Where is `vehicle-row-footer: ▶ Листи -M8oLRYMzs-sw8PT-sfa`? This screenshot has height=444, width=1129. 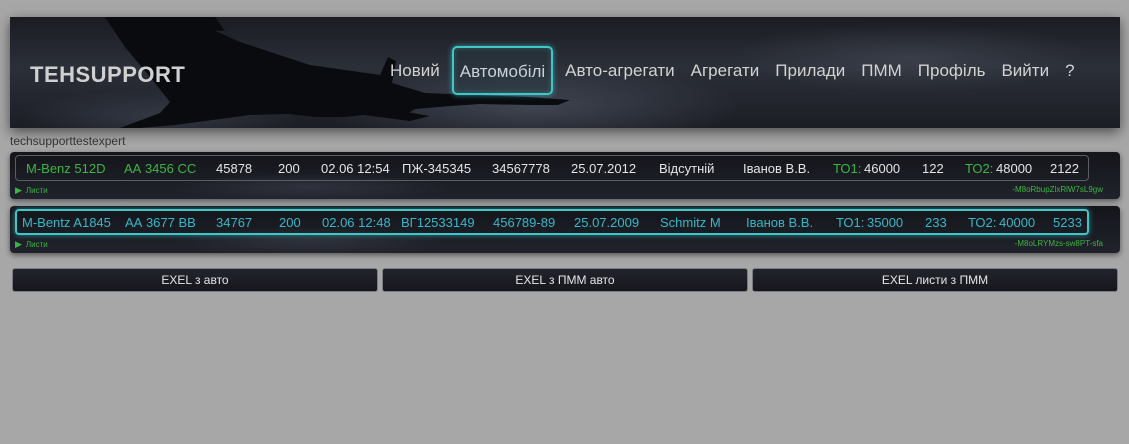 vehicle-row-footer: ▶ Листи -M8oLRYMzs-sw8PT-sfa is located at coordinates (564, 245).